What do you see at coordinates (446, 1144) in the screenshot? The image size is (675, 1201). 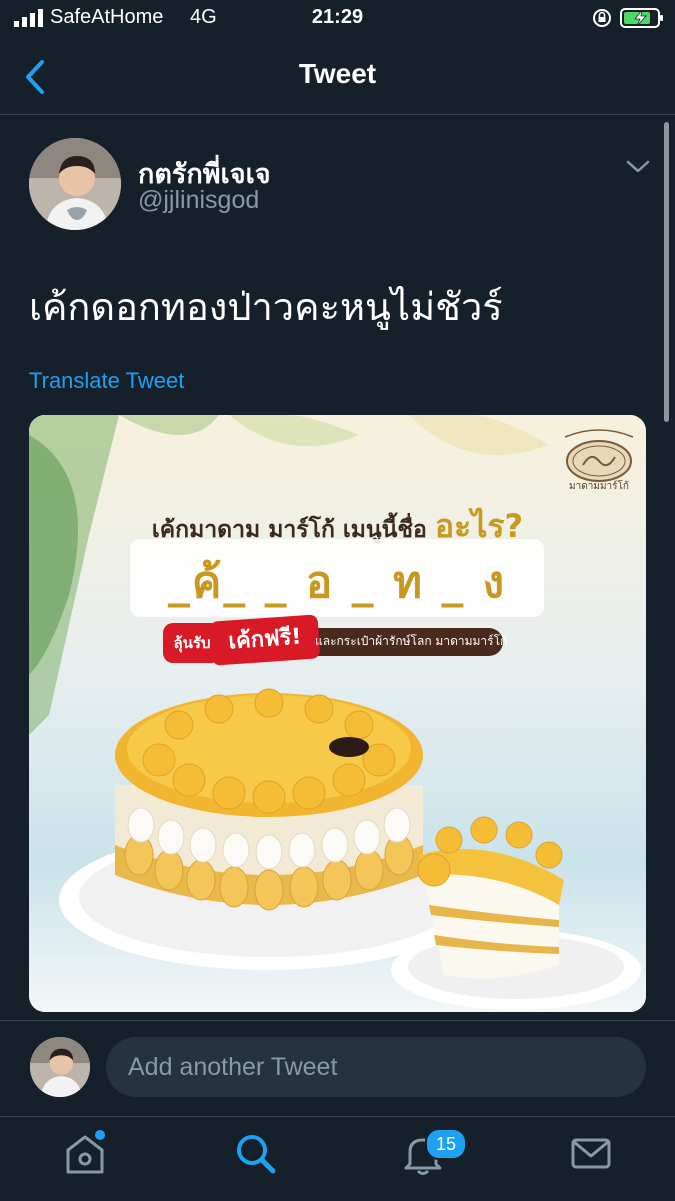 I see `notifications-badge: 15` at bounding box center [446, 1144].